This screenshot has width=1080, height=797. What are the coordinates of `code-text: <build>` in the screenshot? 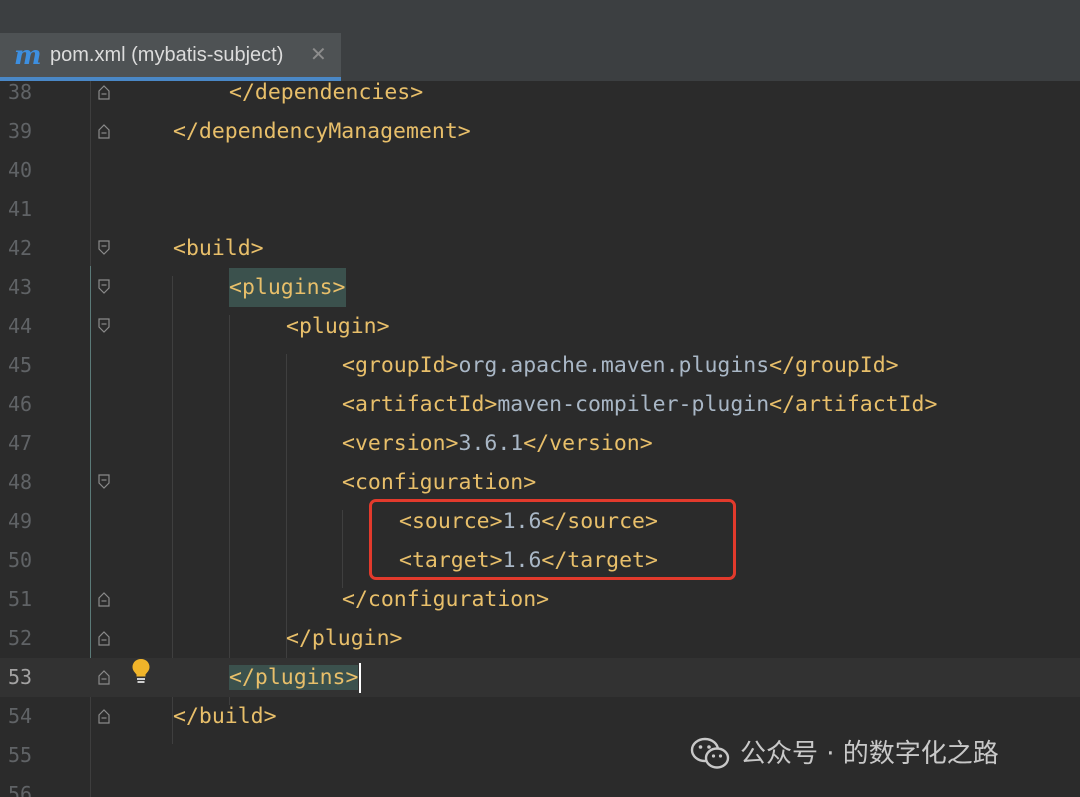 It's located at (218, 248).